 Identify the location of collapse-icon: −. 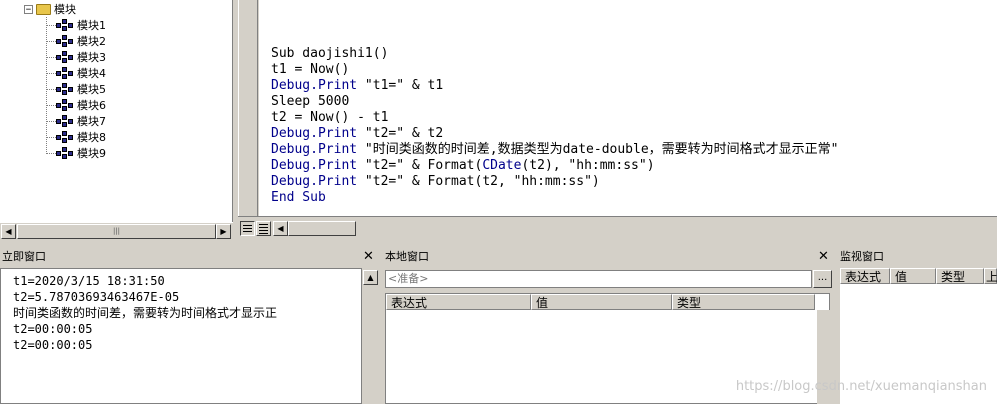
(28, 9).